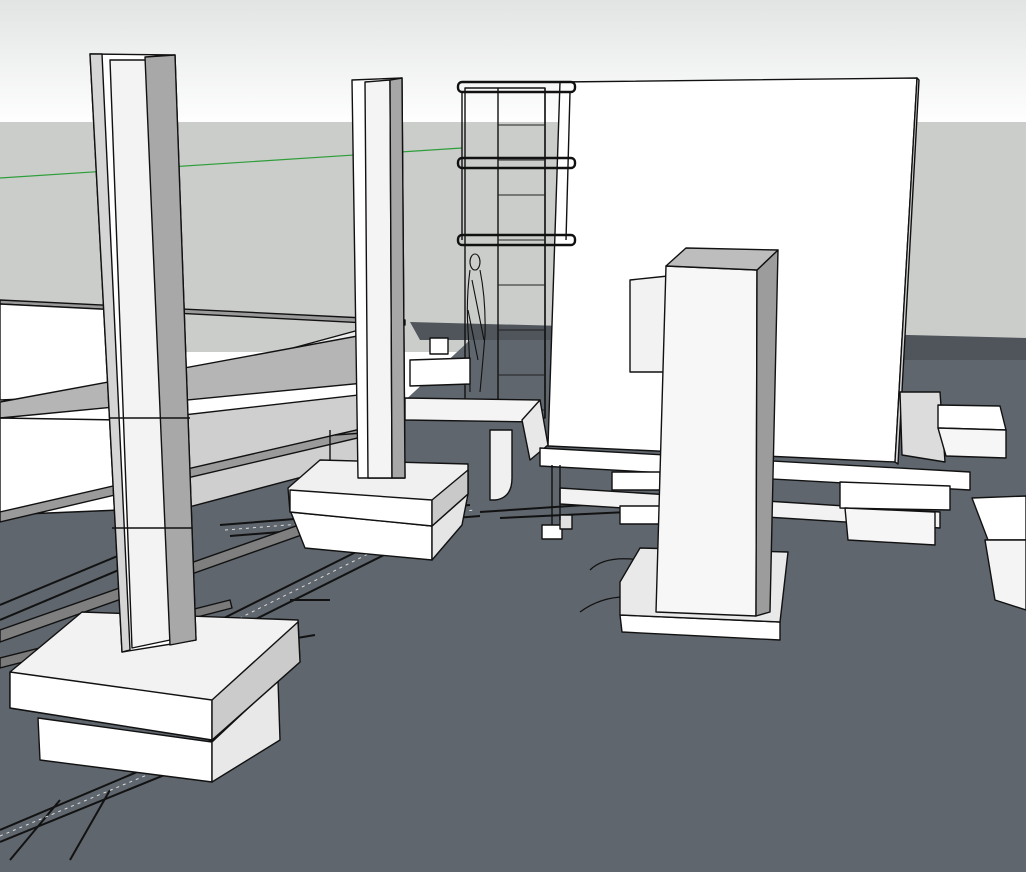 Image resolution: width=1026 pixels, height=872 pixels. What do you see at coordinates (501, 465) in the screenshot?
I see `pipe-elbow` at bounding box center [501, 465].